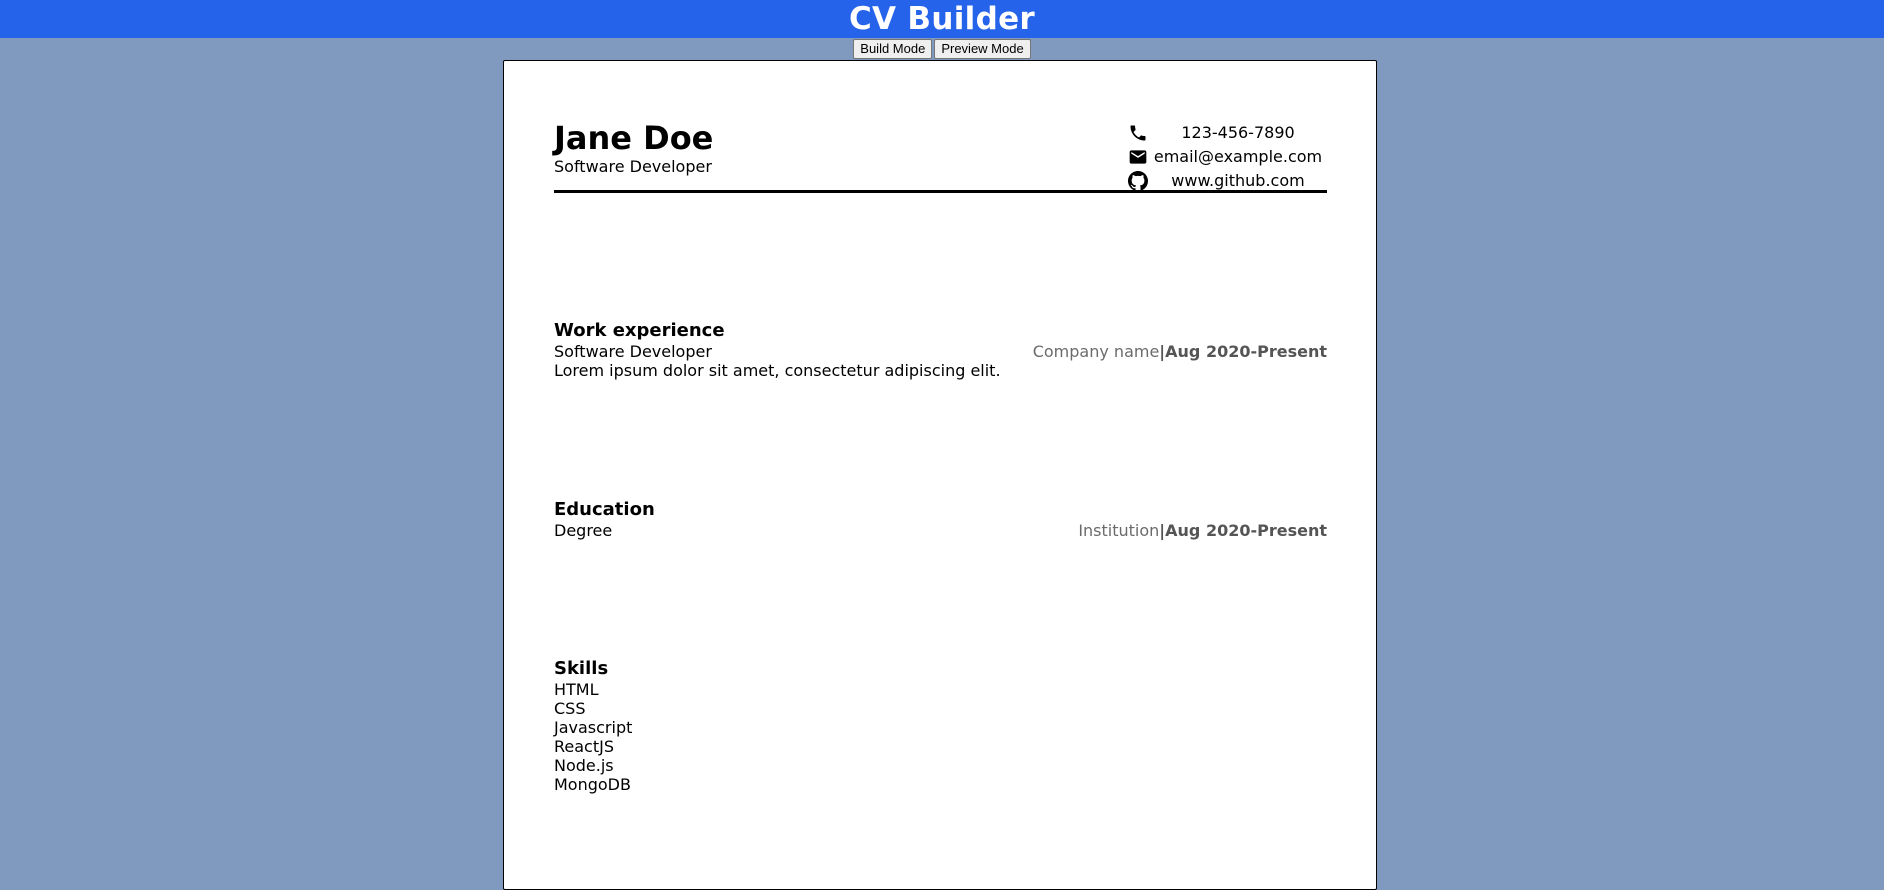 This screenshot has height=890, width=1884. Describe the element at coordinates (1238, 180) in the screenshot. I see `contact-website-text: www.github.com` at that location.